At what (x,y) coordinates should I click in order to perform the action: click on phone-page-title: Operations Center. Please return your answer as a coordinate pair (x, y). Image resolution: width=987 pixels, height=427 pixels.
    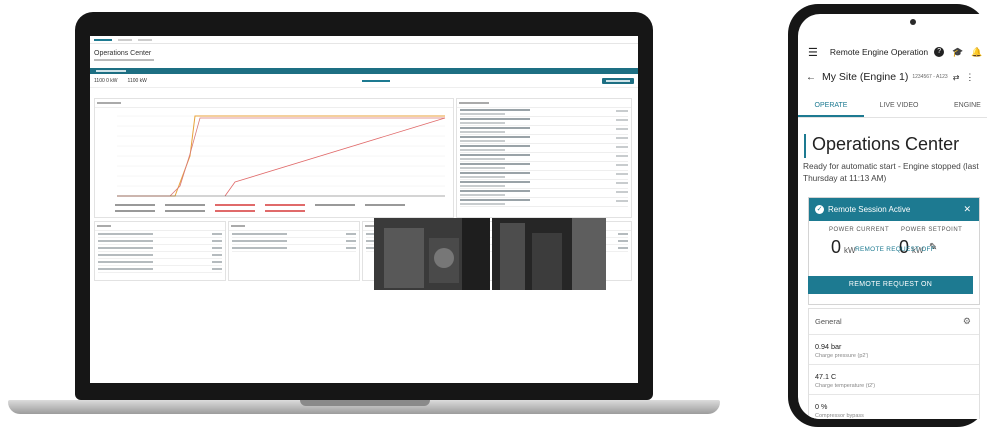
    Looking at the image, I should click on (894, 146).